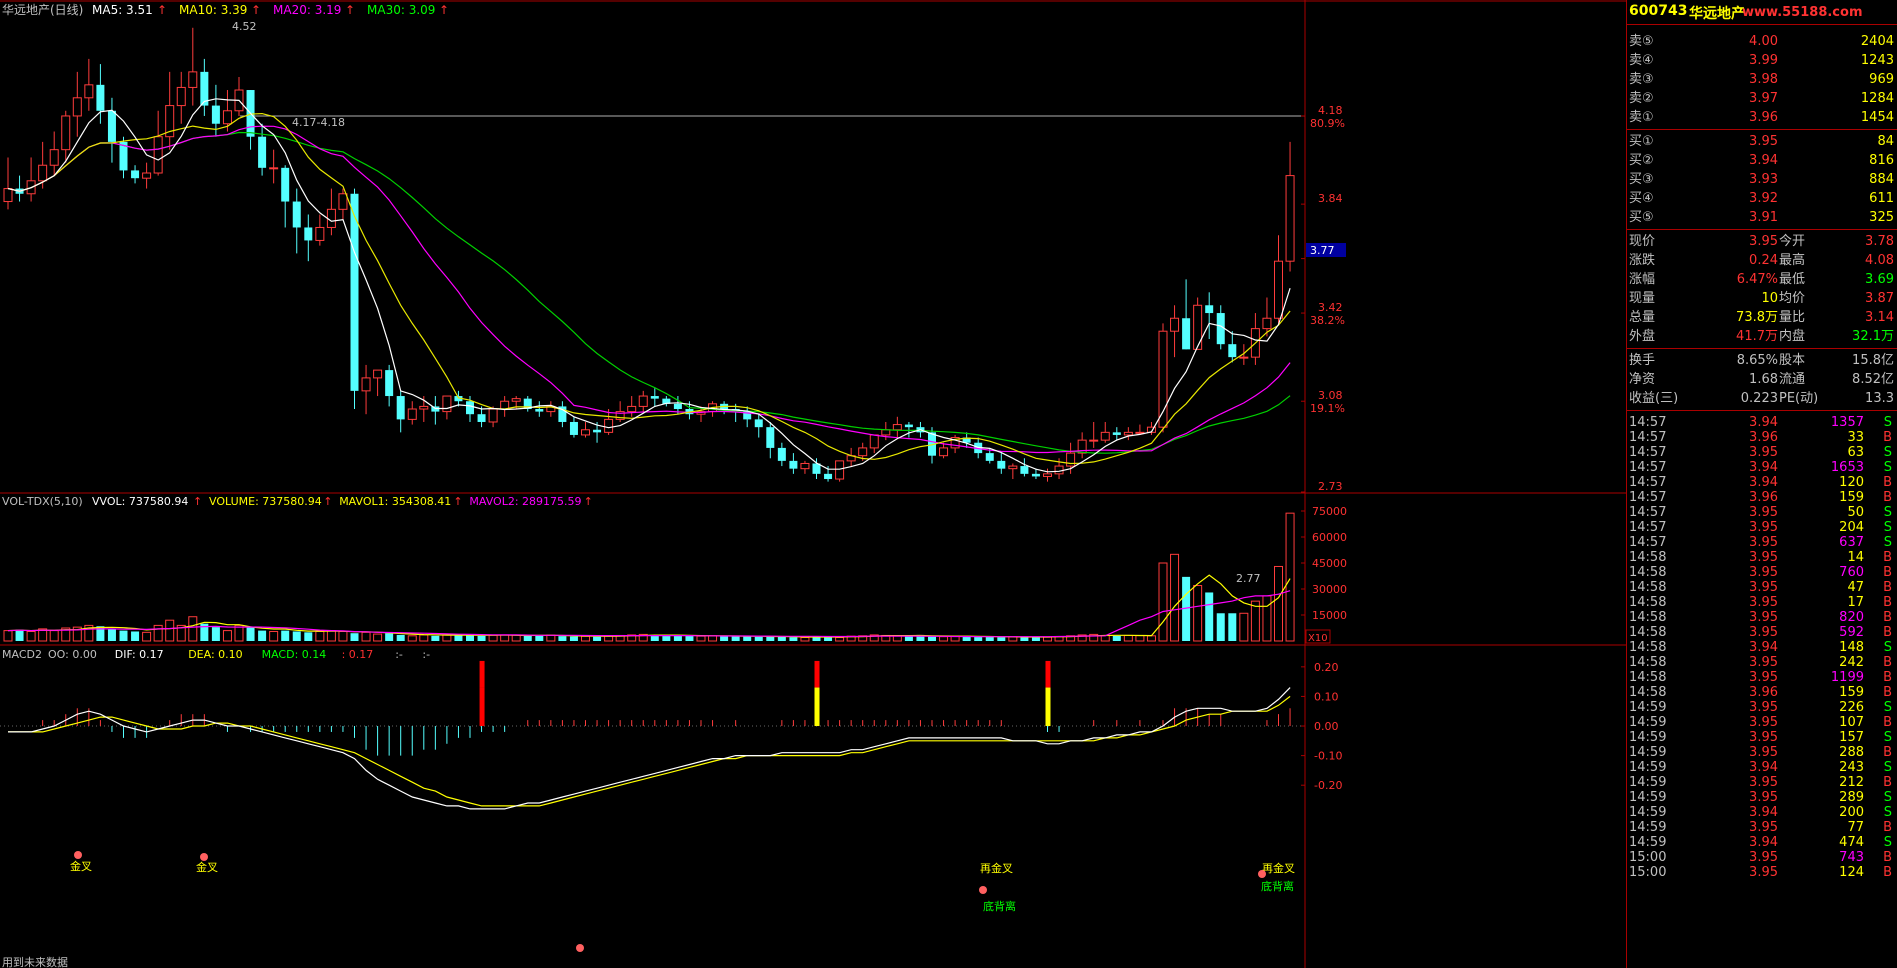  Describe the element at coordinates (1658, 11) in the screenshot. I see `stock-code: 600743` at that location.